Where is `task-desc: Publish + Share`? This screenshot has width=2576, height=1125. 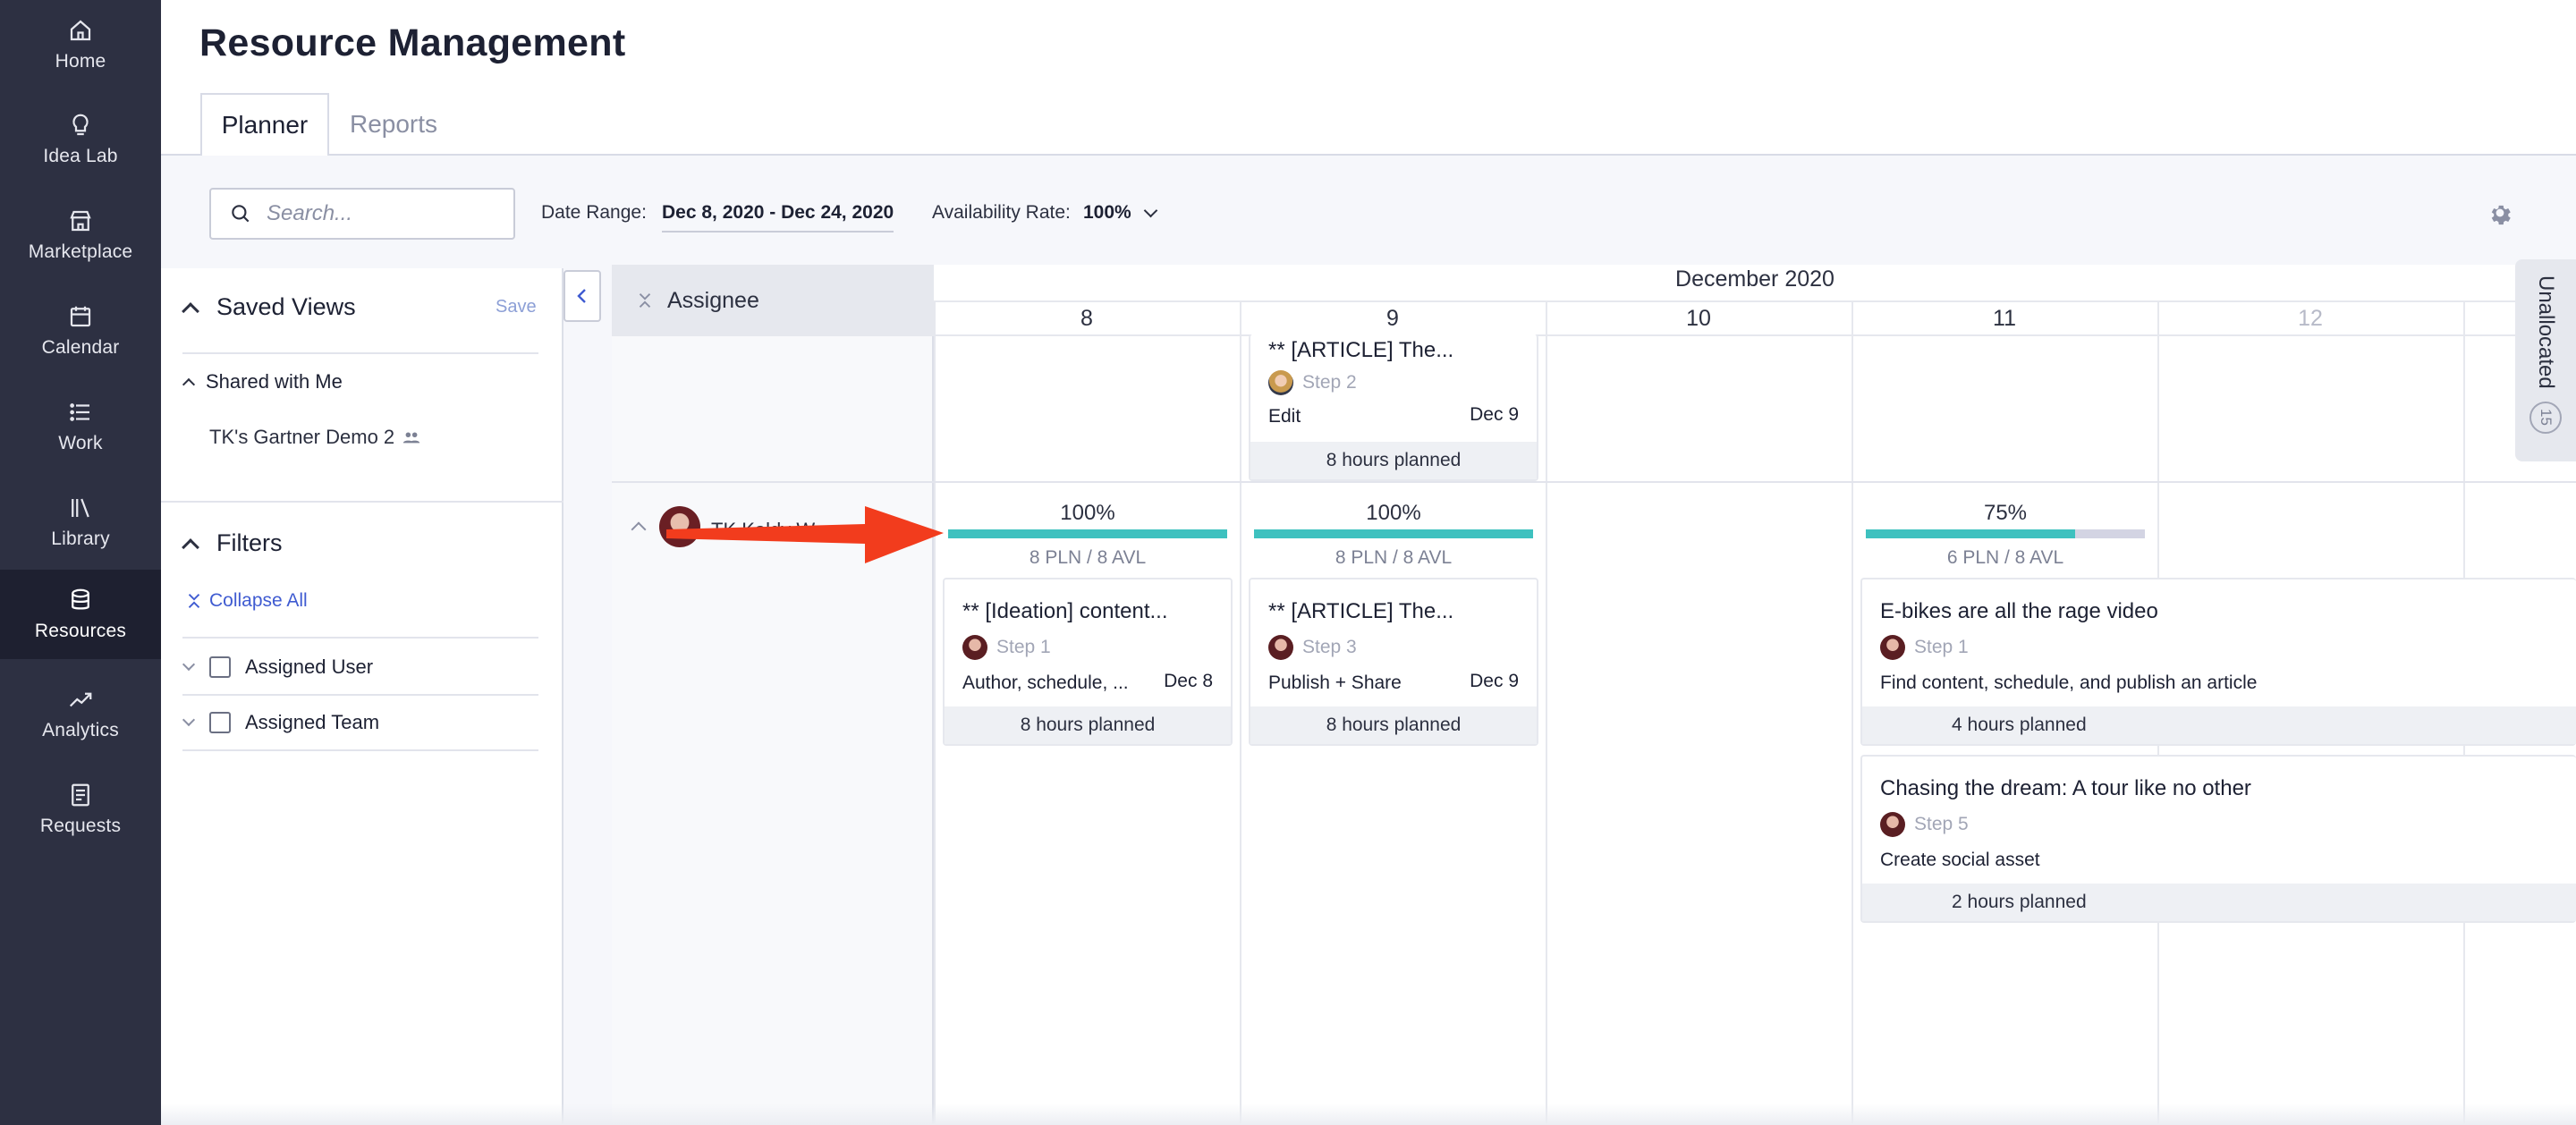
task-desc: Publish + Share is located at coordinates (1335, 683).